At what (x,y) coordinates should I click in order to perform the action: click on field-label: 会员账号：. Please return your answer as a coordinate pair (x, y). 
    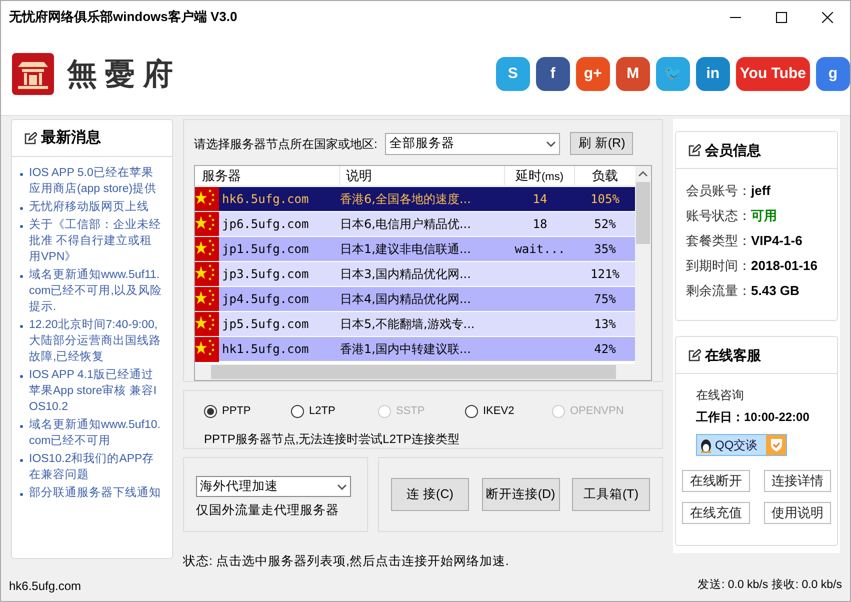
    Looking at the image, I should click on (718, 191).